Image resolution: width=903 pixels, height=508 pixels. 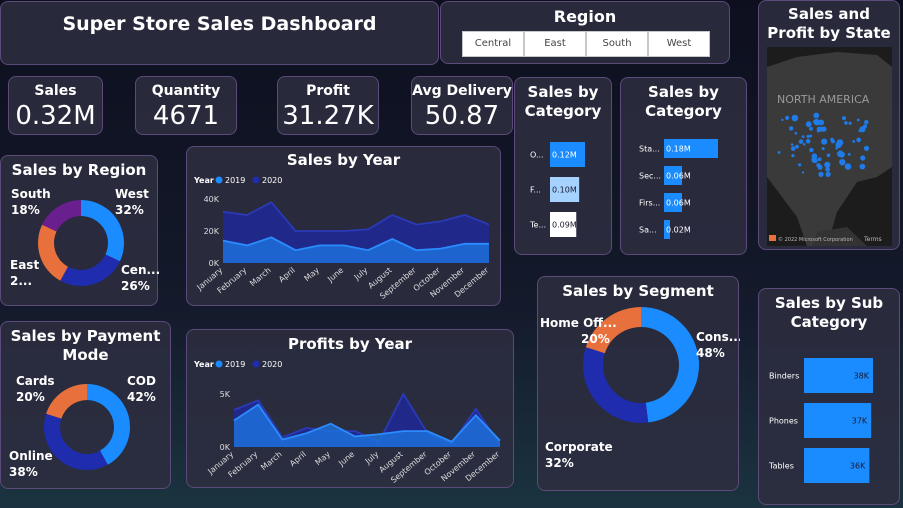 I want to click on sales-by-region-title: Sales by Region, so click(x=79, y=170).